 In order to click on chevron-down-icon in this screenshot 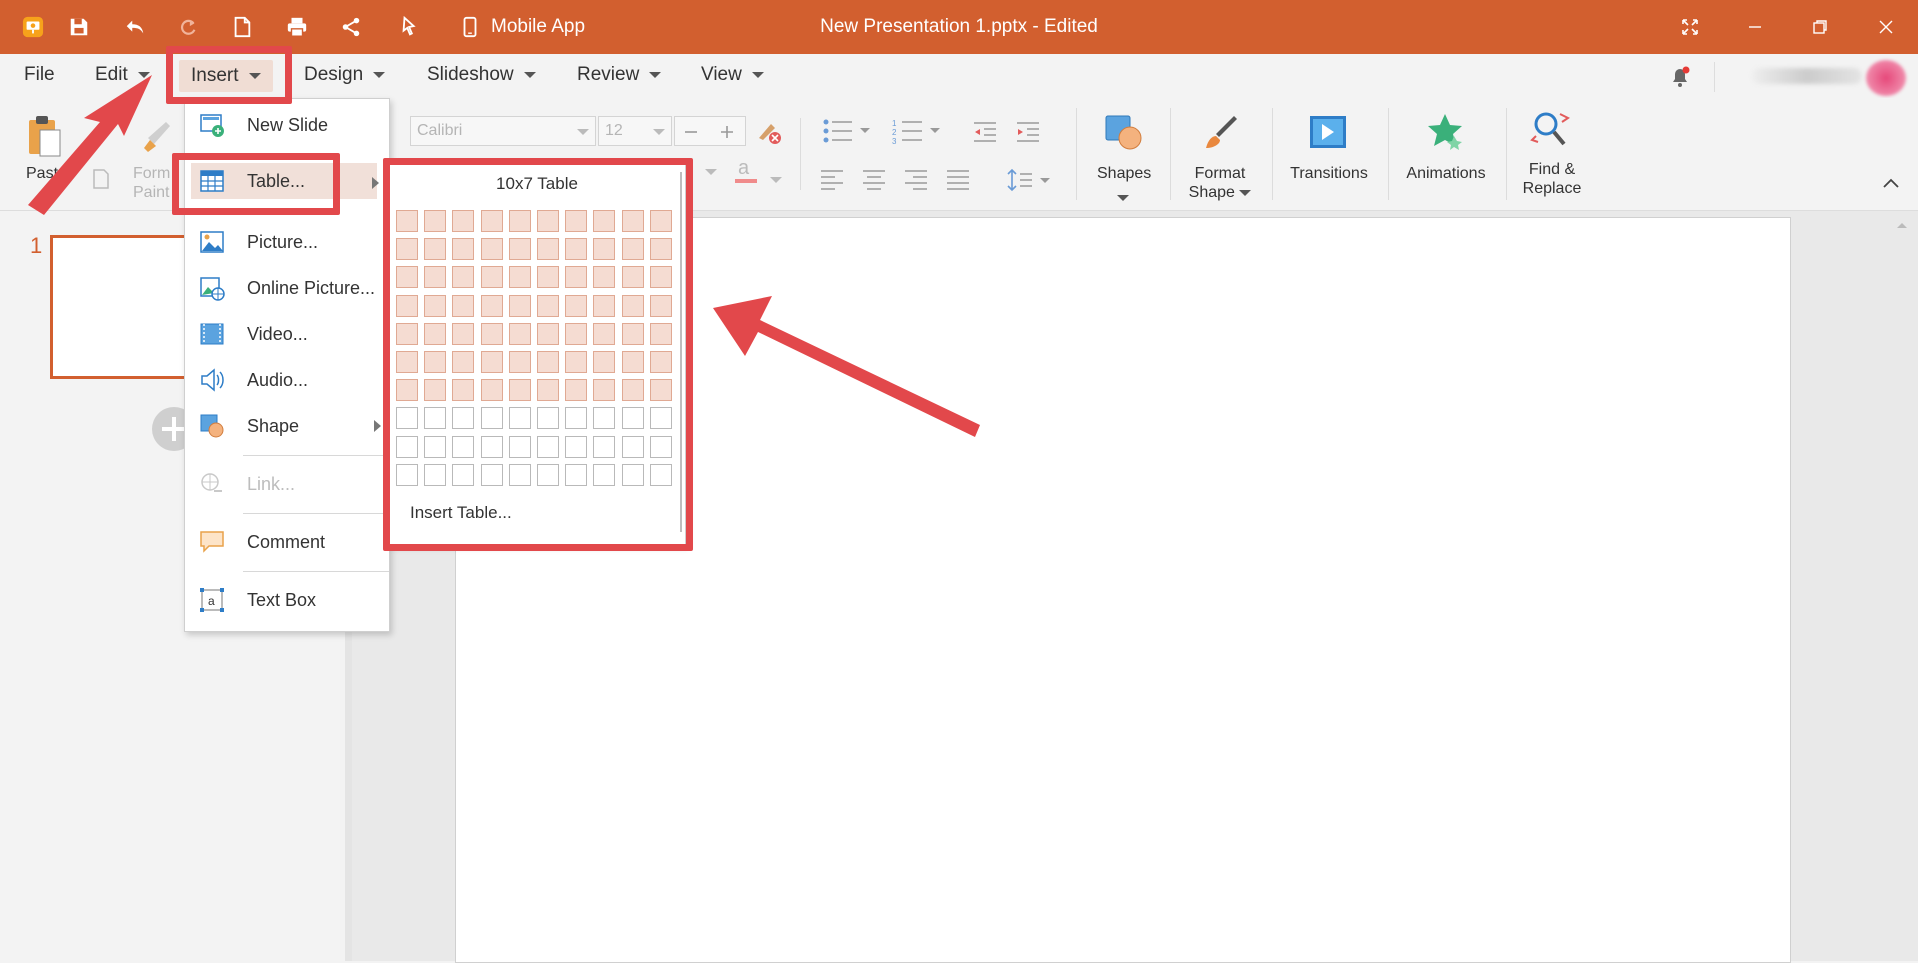, I will do `click(1123, 197)`.